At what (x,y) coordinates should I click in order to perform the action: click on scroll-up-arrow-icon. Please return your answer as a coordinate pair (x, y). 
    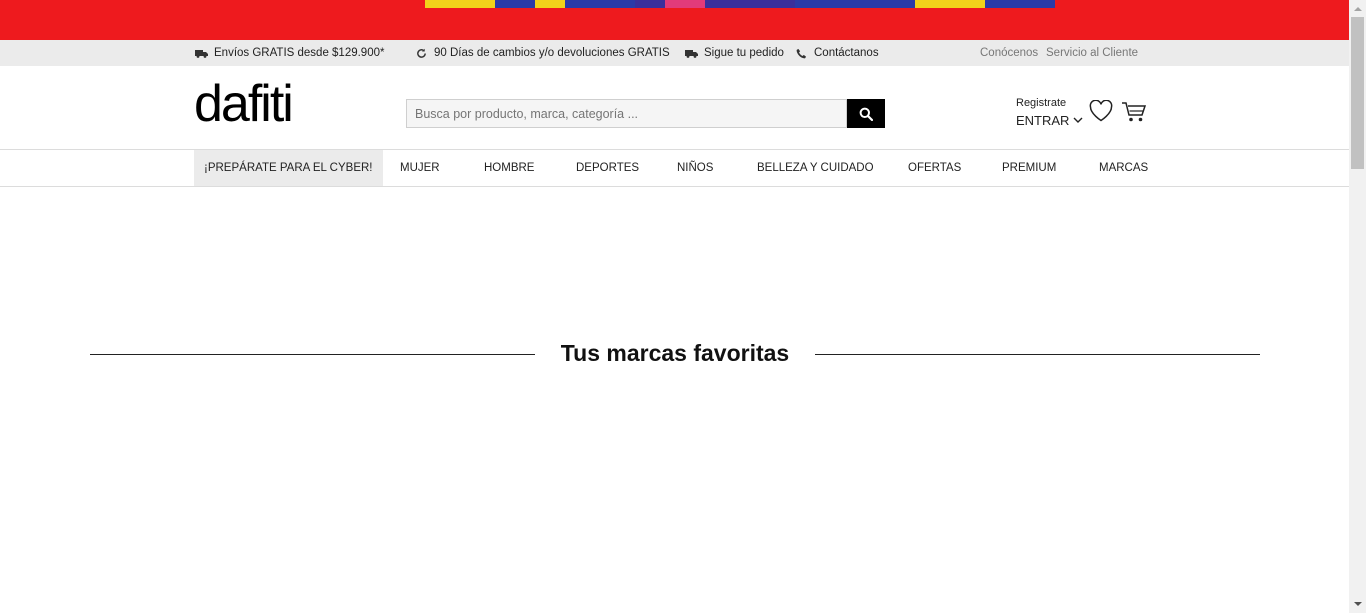
    Looking at the image, I should click on (1357, 8).